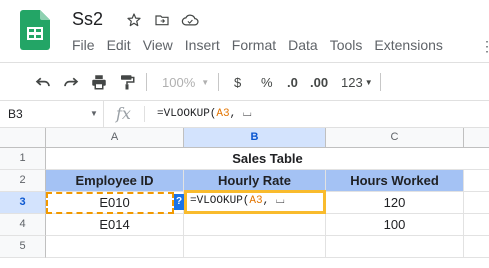  What do you see at coordinates (190, 20) in the screenshot?
I see `cloud-status-icon` at bounding box center [190, 20].